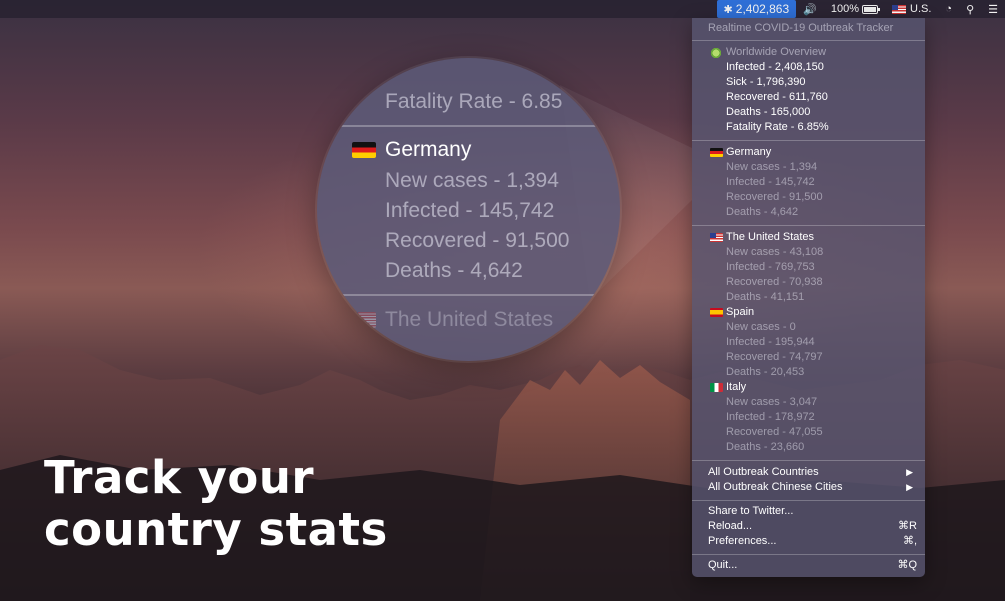 The image size is (1005, 601). What do you see at coordinates (761, 327) in the screenshot?
I see `spain-new-cases: New cases - 0` at bounding box center [761, 327].